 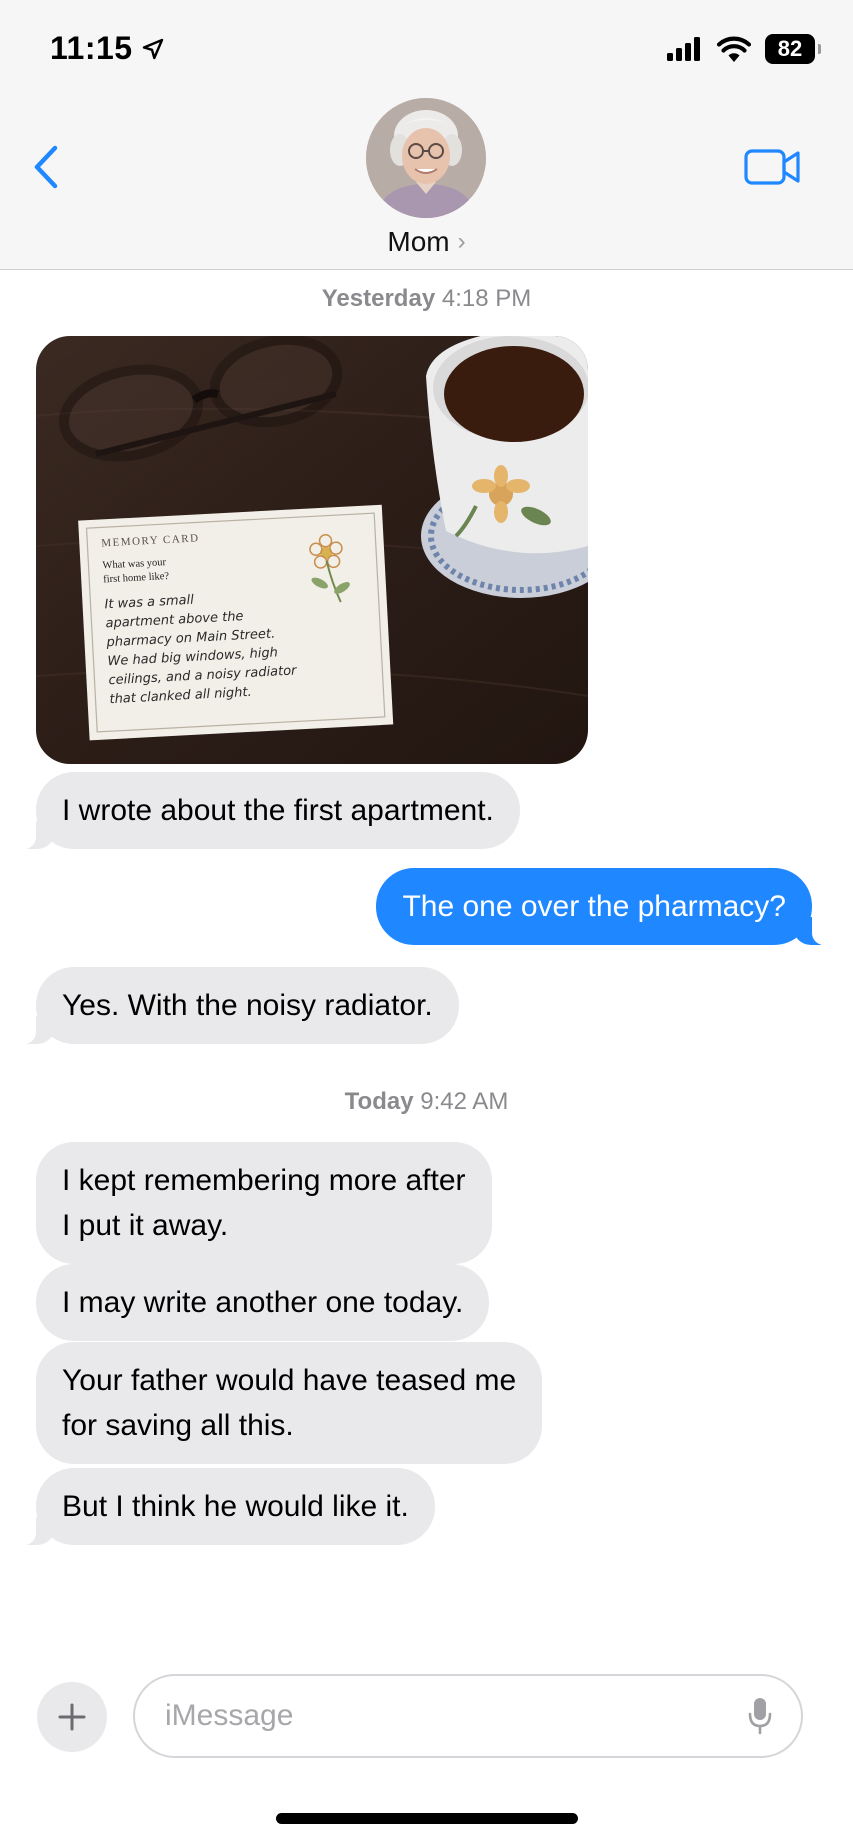 I want to click on message-text: I may write another one today., so click(x=263, y=1302).